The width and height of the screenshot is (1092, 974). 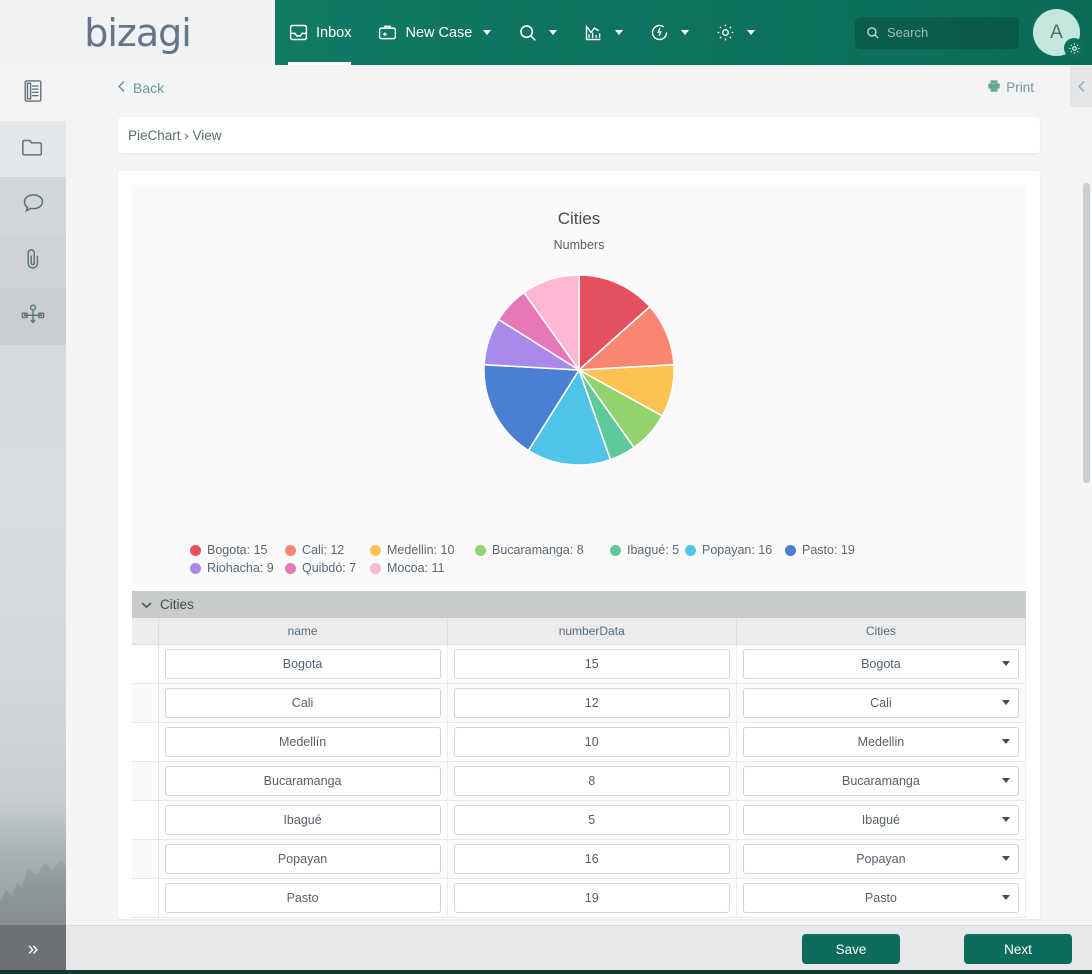 I want to click on user-menu: A, so click(x=1058, y=33).